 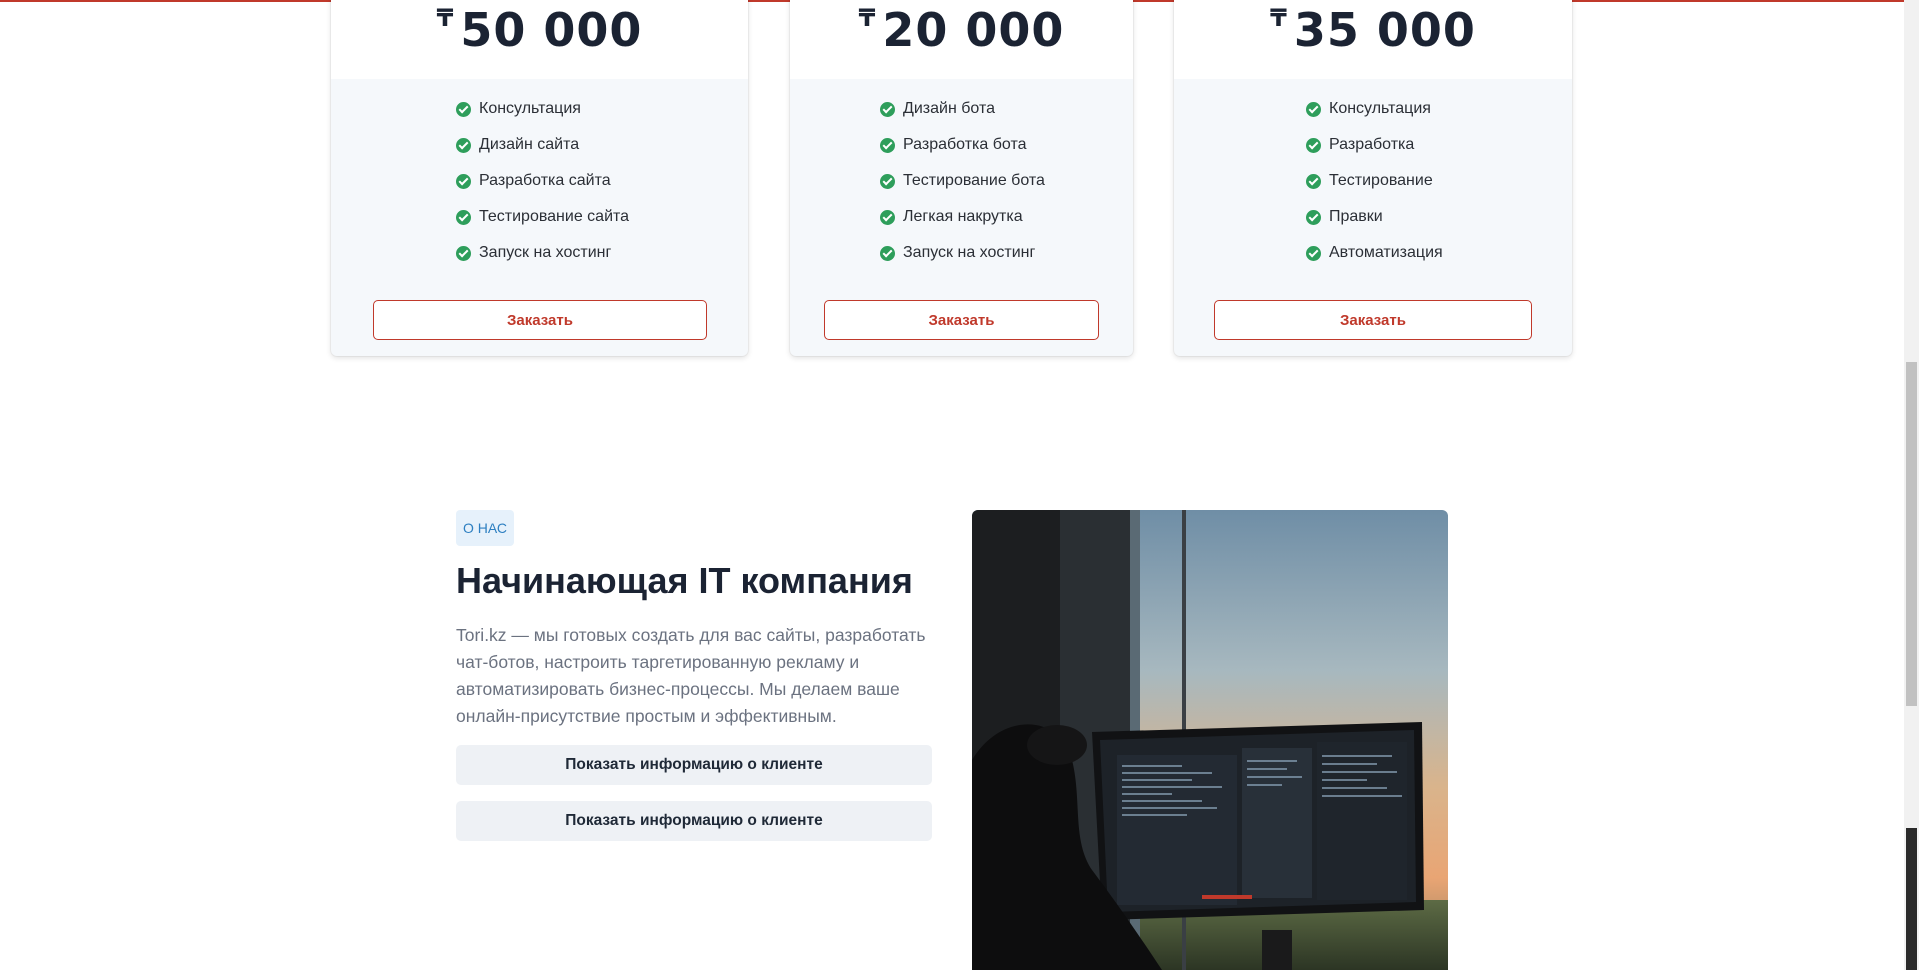 What do you see at coordinates (1381, 180) in the screenshot?
I see `feature-label: Тестирование` at bounding box center [1381, 180].